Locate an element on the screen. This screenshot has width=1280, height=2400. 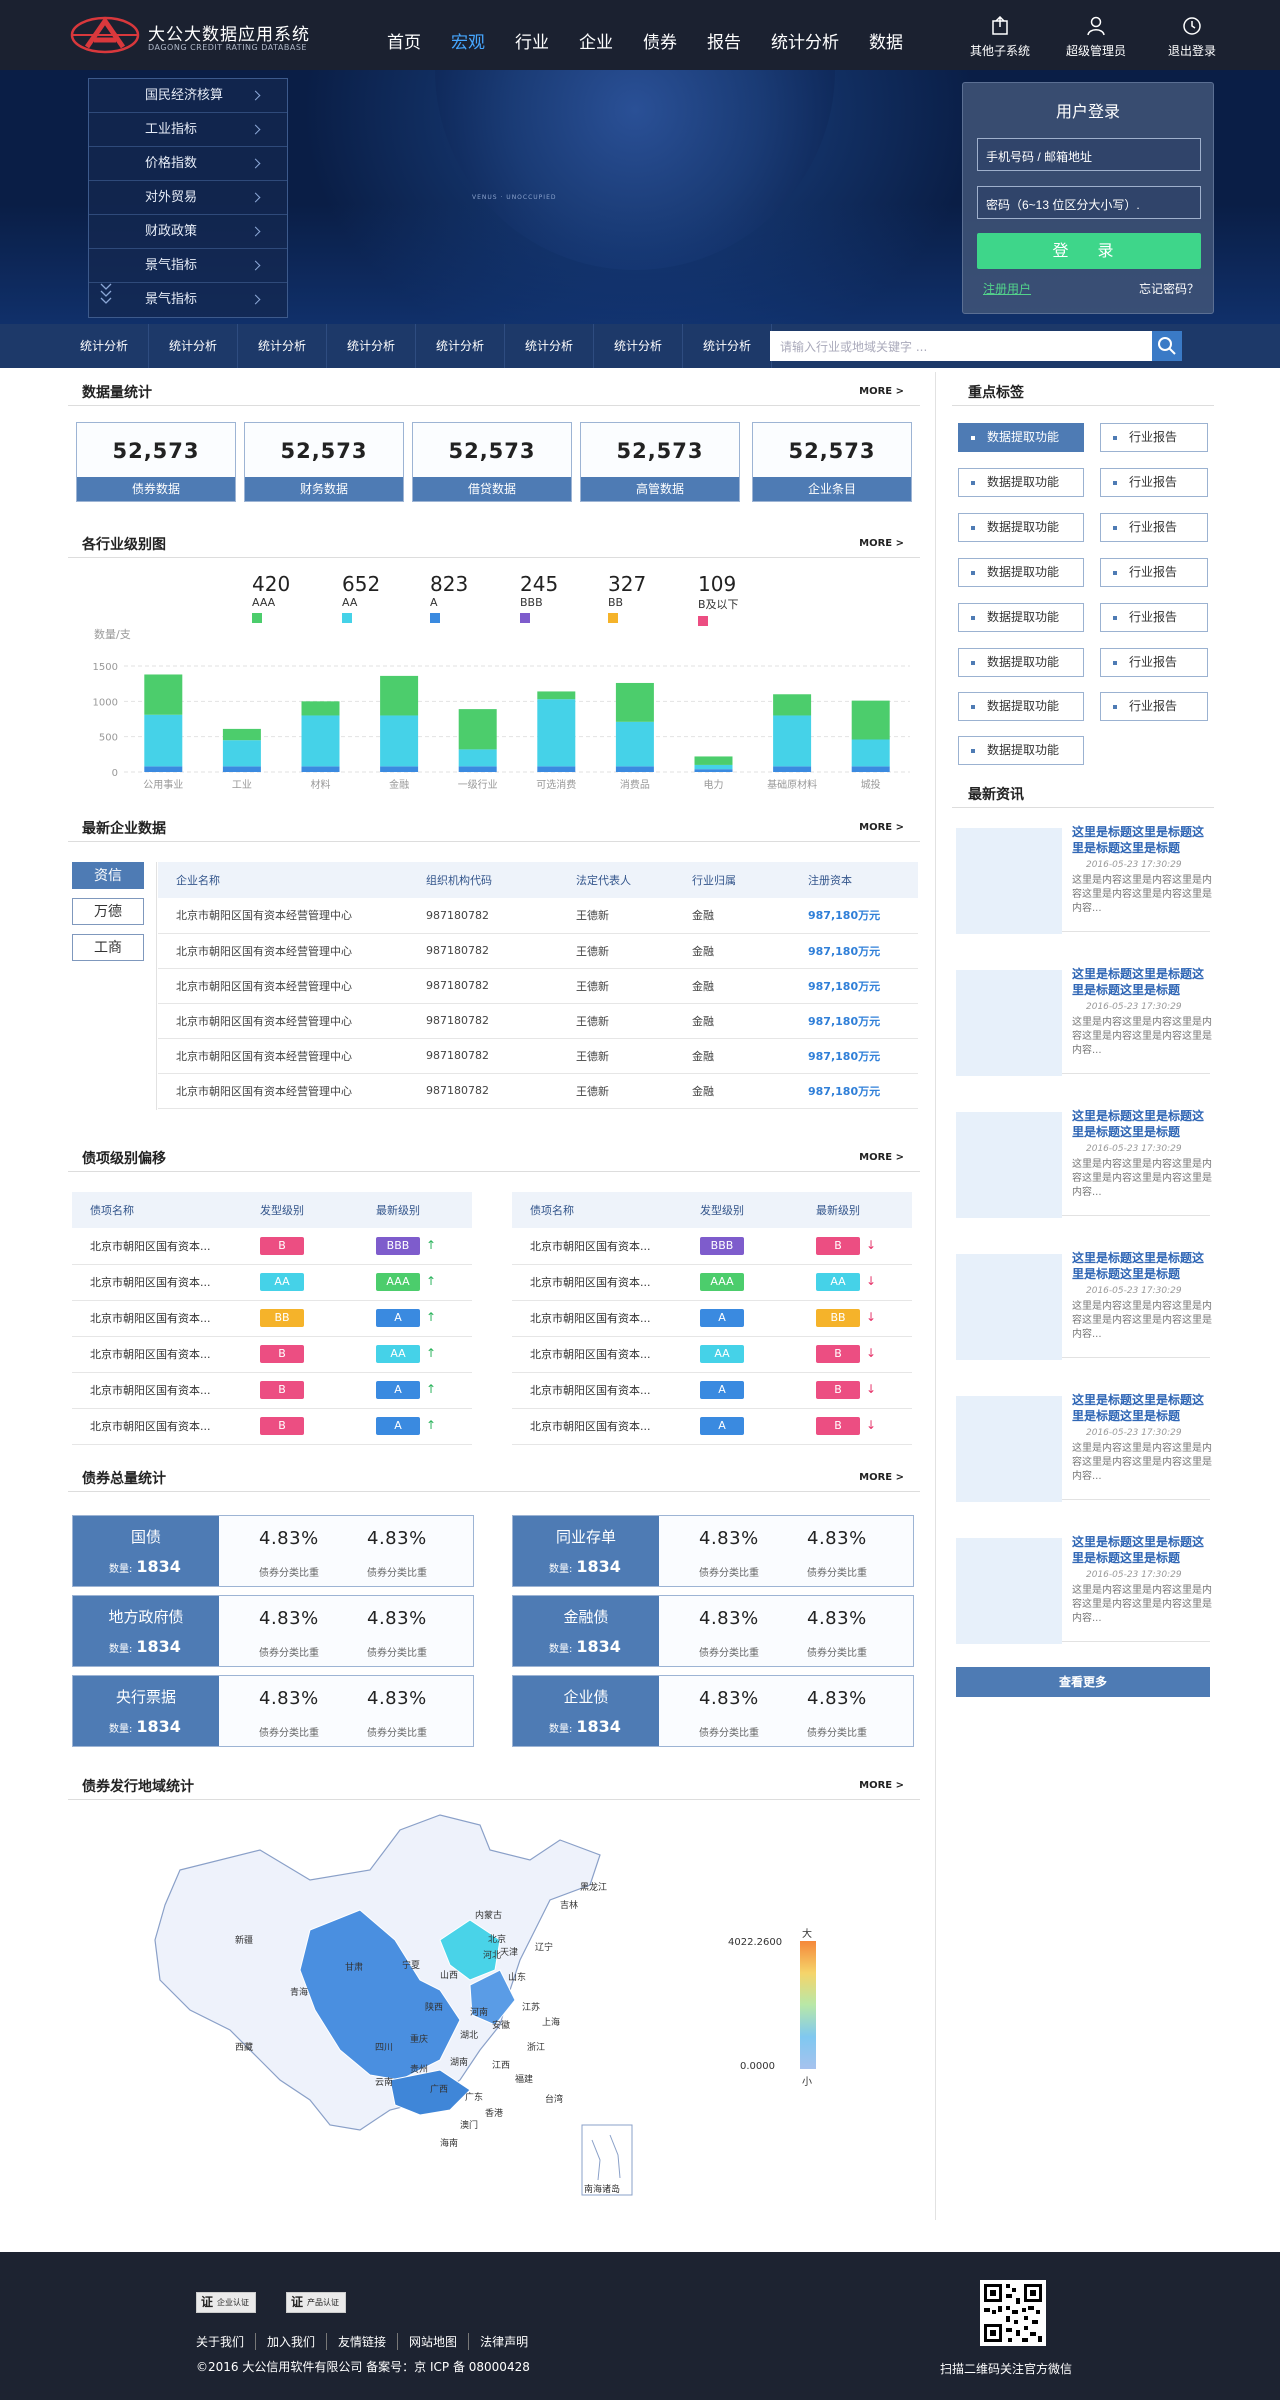
table-row: 北京市朝阳区国有资本... A BB ↓ is located at coordinates (712, 1318).